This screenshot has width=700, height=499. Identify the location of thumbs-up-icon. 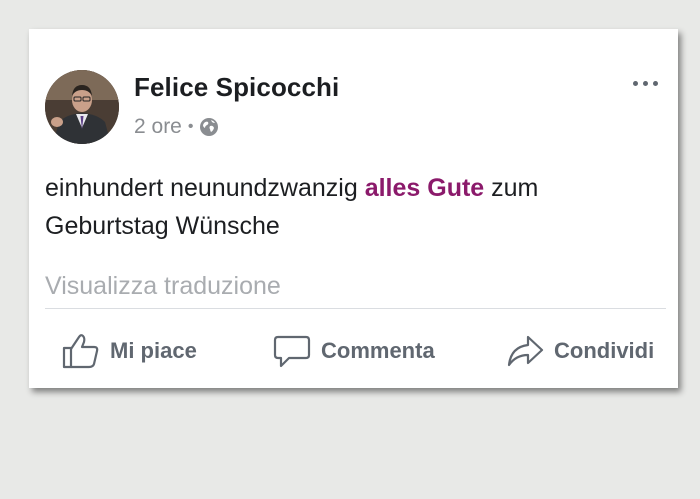
(80, 351).